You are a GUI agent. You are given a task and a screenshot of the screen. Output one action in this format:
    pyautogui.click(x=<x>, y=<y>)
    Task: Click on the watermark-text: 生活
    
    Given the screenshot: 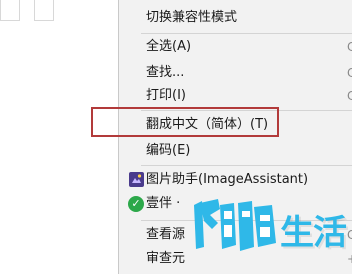 What is the action you would take?
    pyautogui.click(x=313, y=233)
    